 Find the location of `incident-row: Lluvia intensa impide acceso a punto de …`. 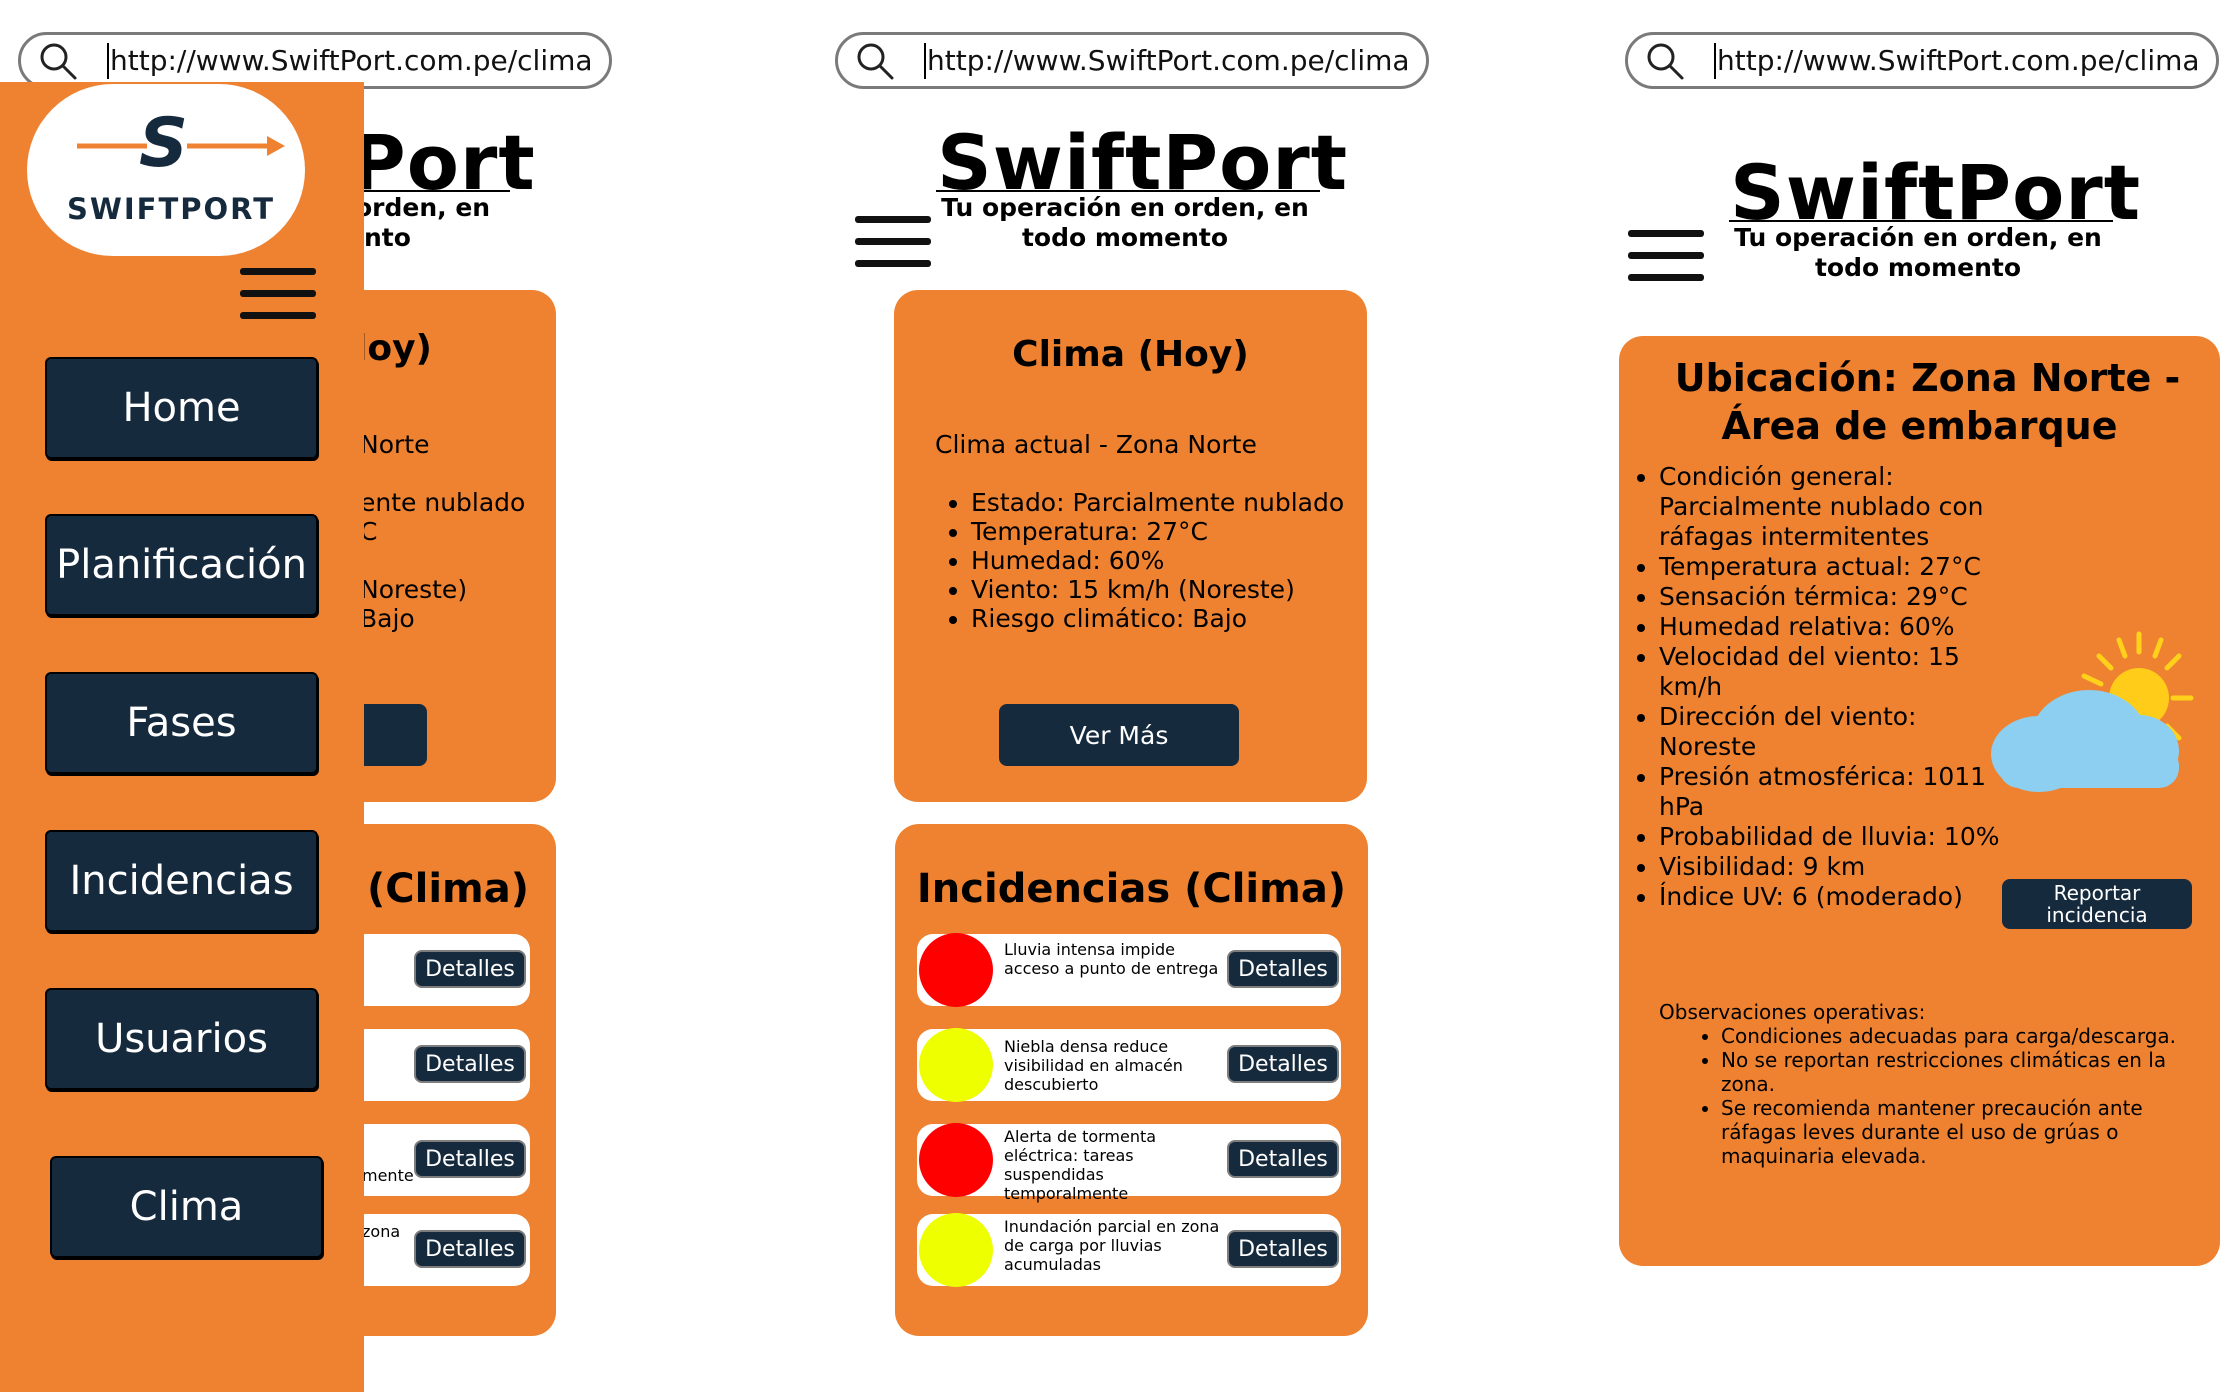

incident-row: Lluvia intensa impide acceso a punto de … is located at coordinates (1129, 970).